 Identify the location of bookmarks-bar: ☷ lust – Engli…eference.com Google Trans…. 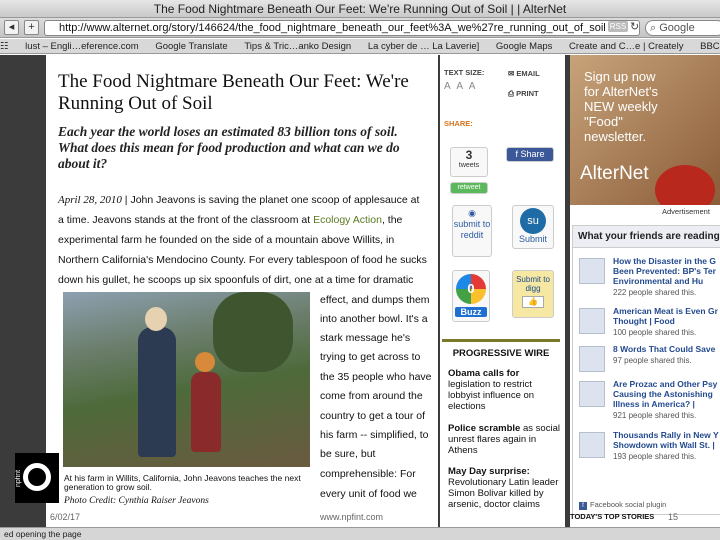
(360, 46).